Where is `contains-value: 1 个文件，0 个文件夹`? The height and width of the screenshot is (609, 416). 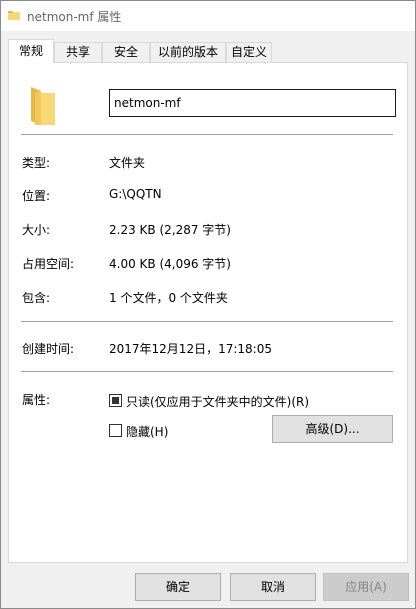 contains-value: 1 个文件，0 个文件夹 is located at coordinates (168, 298).